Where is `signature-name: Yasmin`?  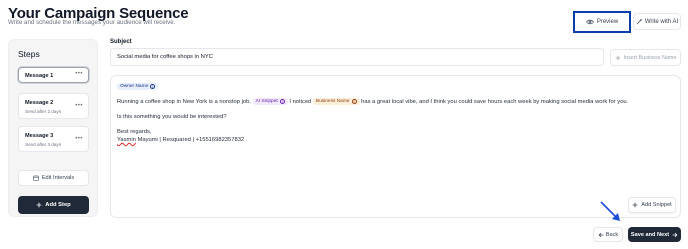
signature-name: Yasmin is located at coordinates (126, 140).